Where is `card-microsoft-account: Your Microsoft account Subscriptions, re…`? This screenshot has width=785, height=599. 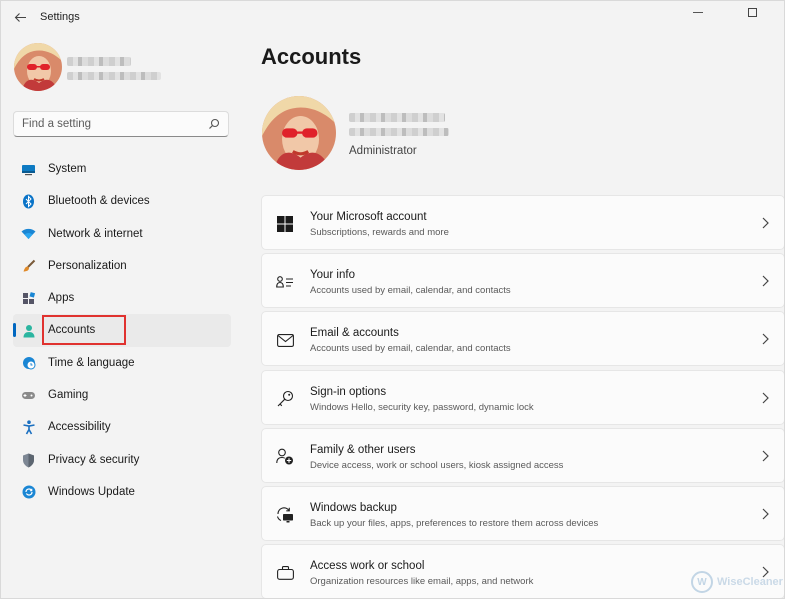 card-microsoft-account: Your Microsoft account Subscriptions, re… is located at coordinates (522, 222).